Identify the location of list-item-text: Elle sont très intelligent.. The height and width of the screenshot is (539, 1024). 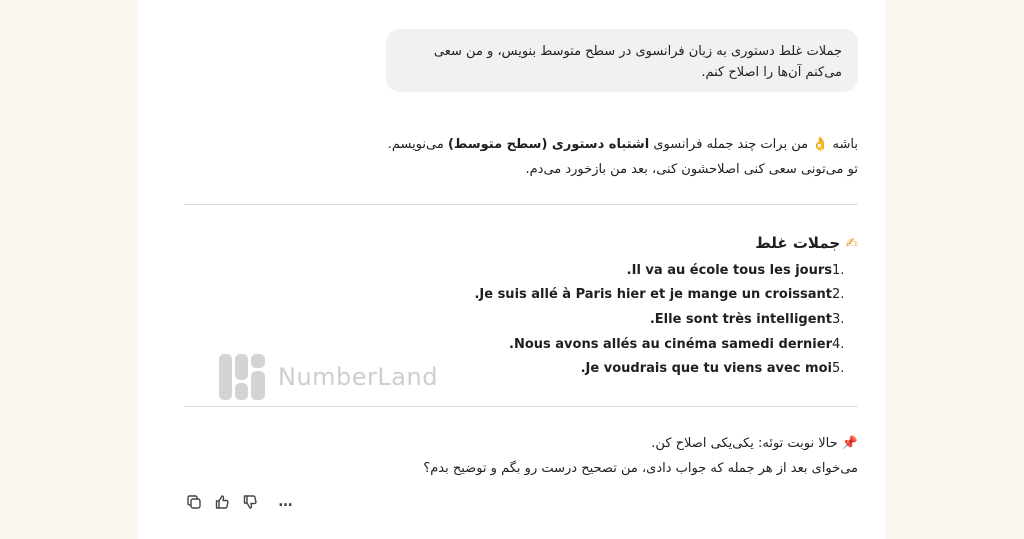
(740, 319).